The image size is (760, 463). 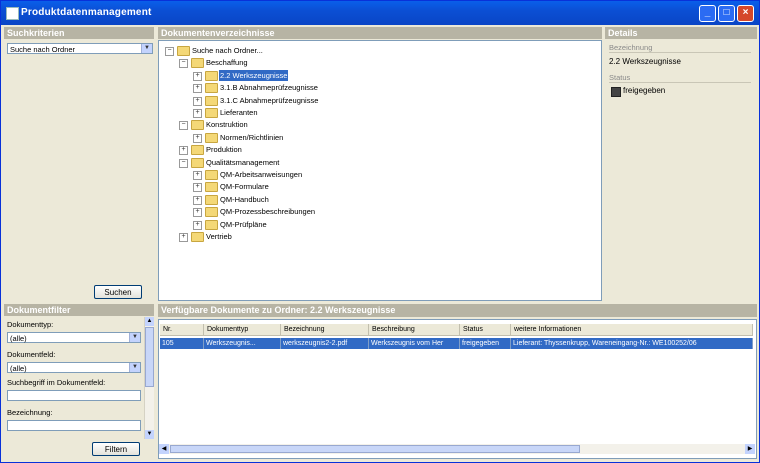 I want to click on doctype-label: Dokumenttyp:, so click(x=30, y=324).